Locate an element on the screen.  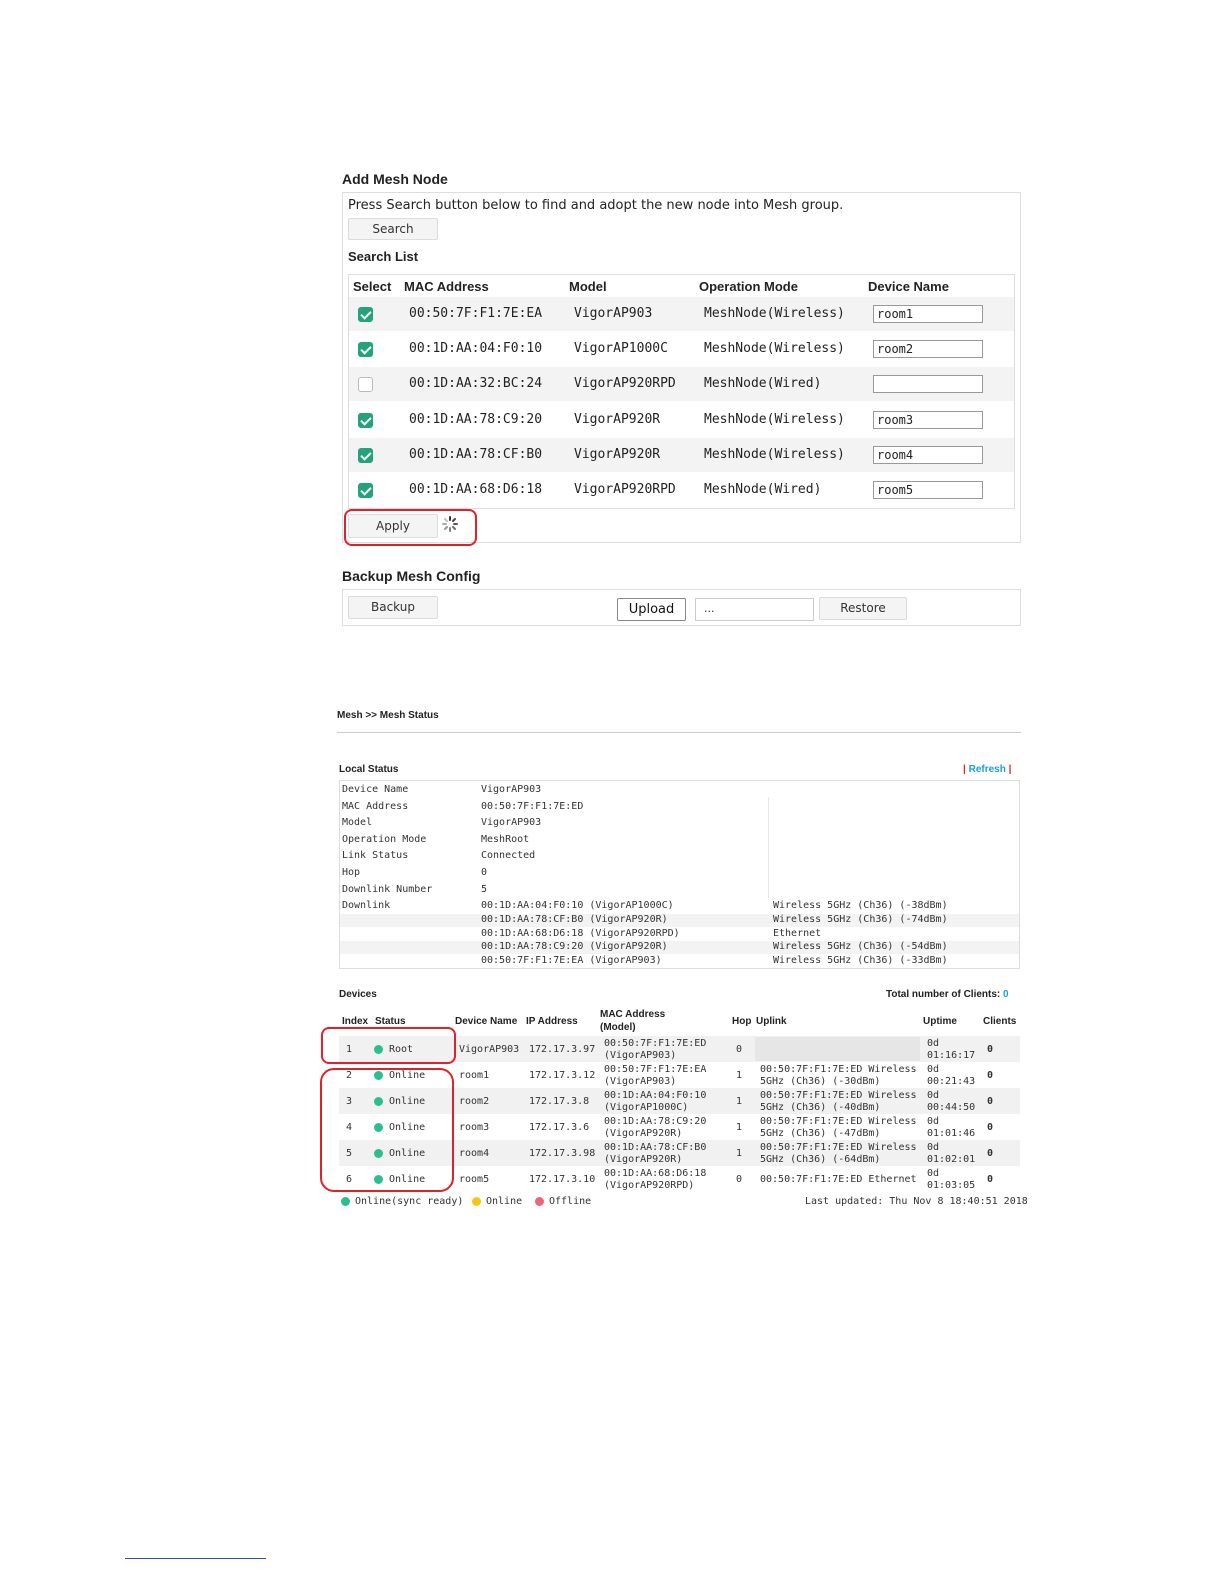
col-operation-mode: Operation Mode is located at coordinates (748, 286).